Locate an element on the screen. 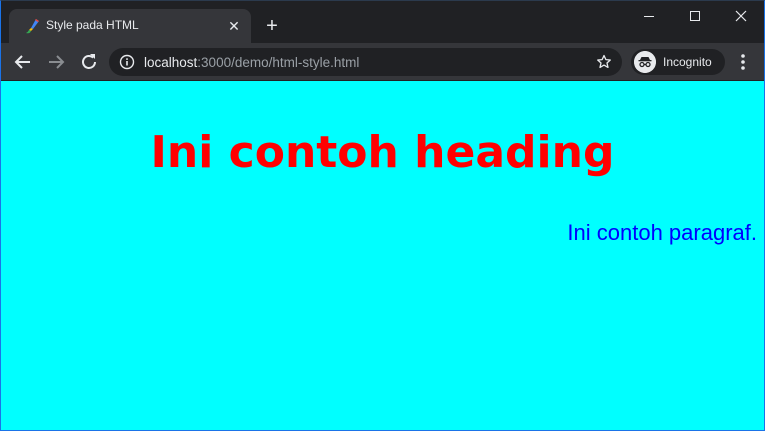 This screenshot has height=431, width=765. url-host: localhost is located at coordinates (171, 62).